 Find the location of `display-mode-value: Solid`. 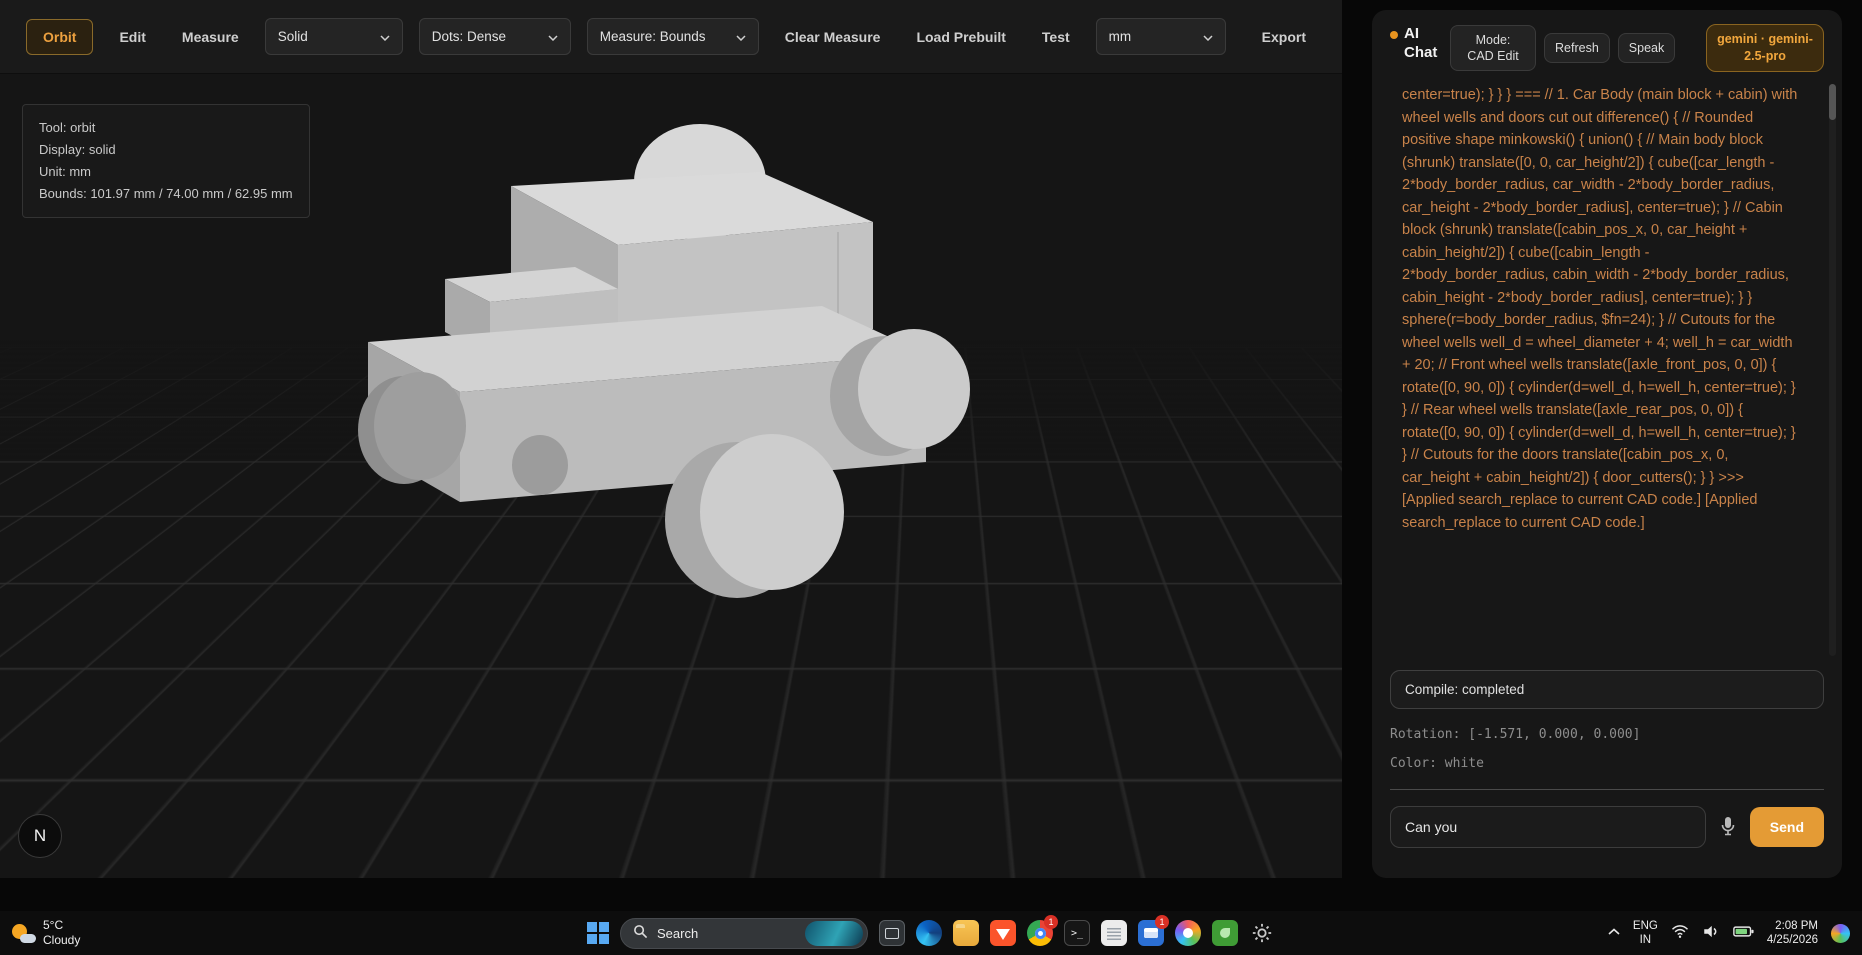

display-mode-value: Solid is located at coordinates (292, 36).